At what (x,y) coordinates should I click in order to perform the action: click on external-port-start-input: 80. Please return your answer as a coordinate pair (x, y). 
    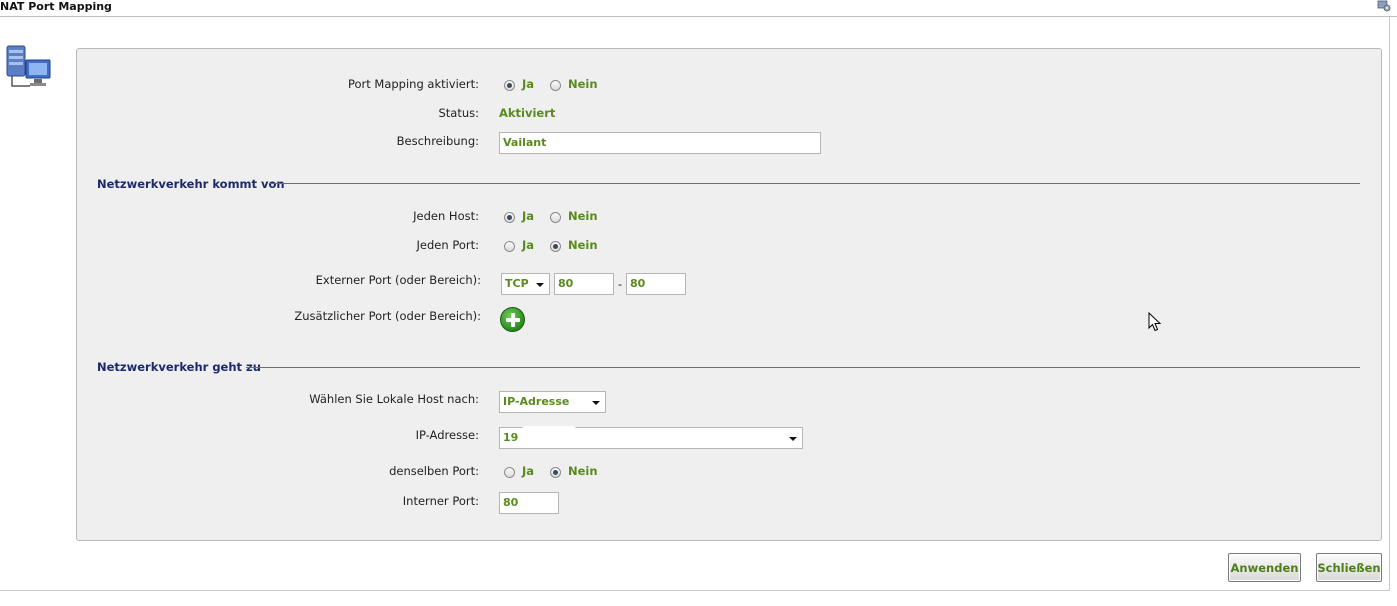
    Looking at the image, I should click on (584, 284).